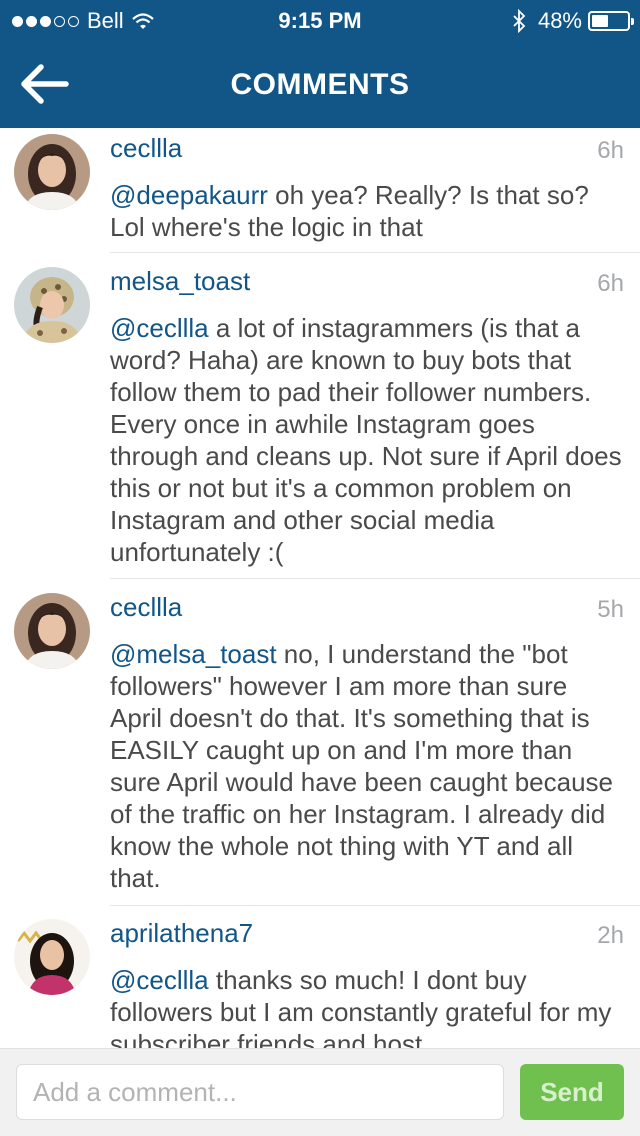 The image size is (640, 1136). Describe the element at coordinates (610, 935) in the screenshot. I see `comment-time: 2h` at that location.